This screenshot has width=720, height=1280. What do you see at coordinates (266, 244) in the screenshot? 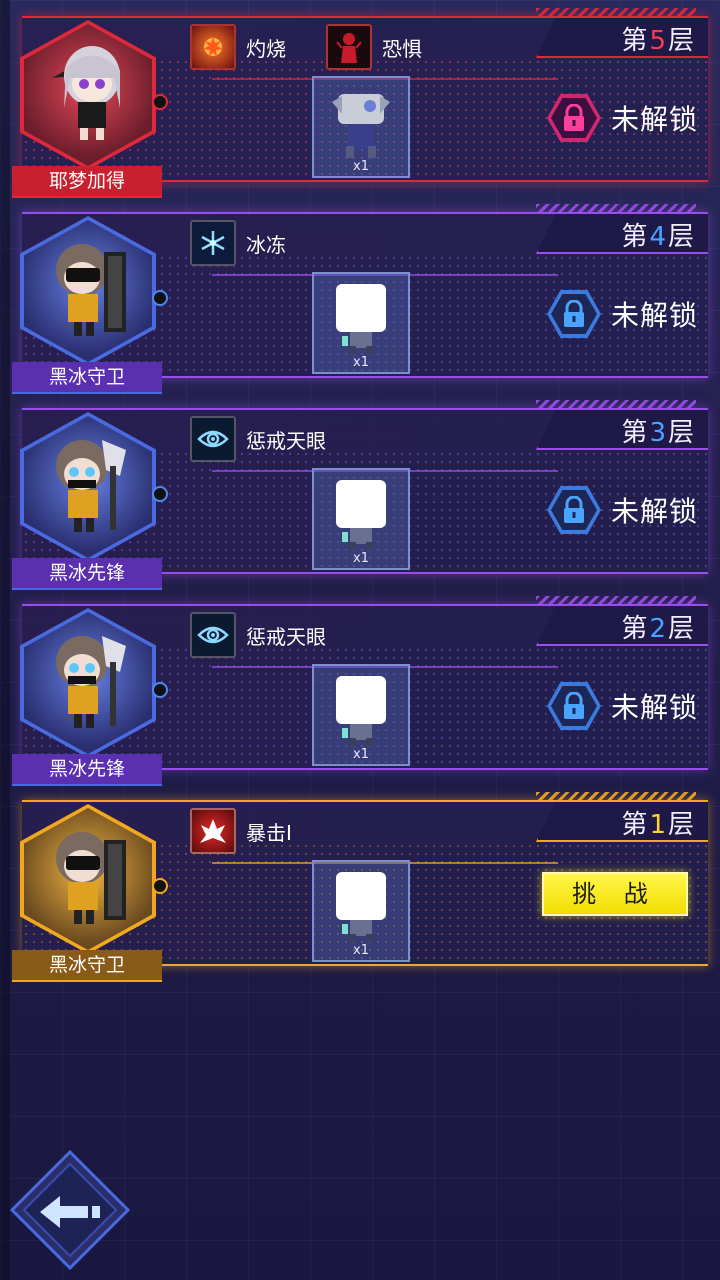
I see `buff-label: 冰冻` at bounding box center [266, 244].